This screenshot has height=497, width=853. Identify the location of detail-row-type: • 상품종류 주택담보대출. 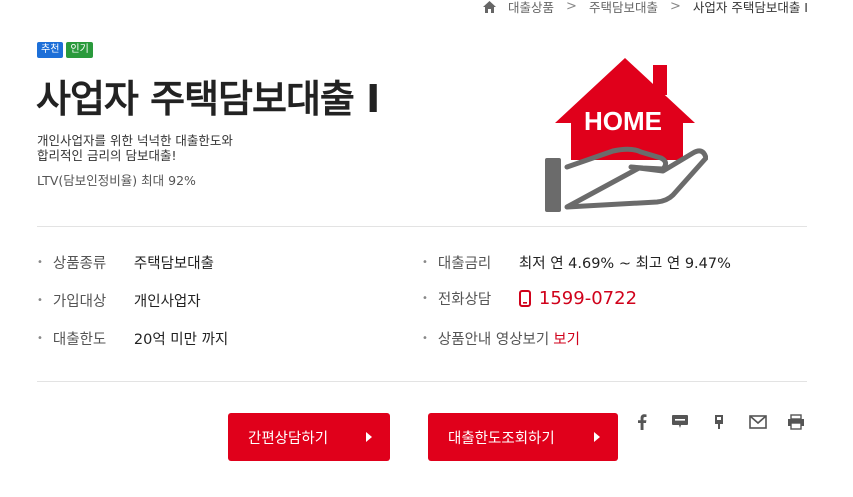
(125, 262).